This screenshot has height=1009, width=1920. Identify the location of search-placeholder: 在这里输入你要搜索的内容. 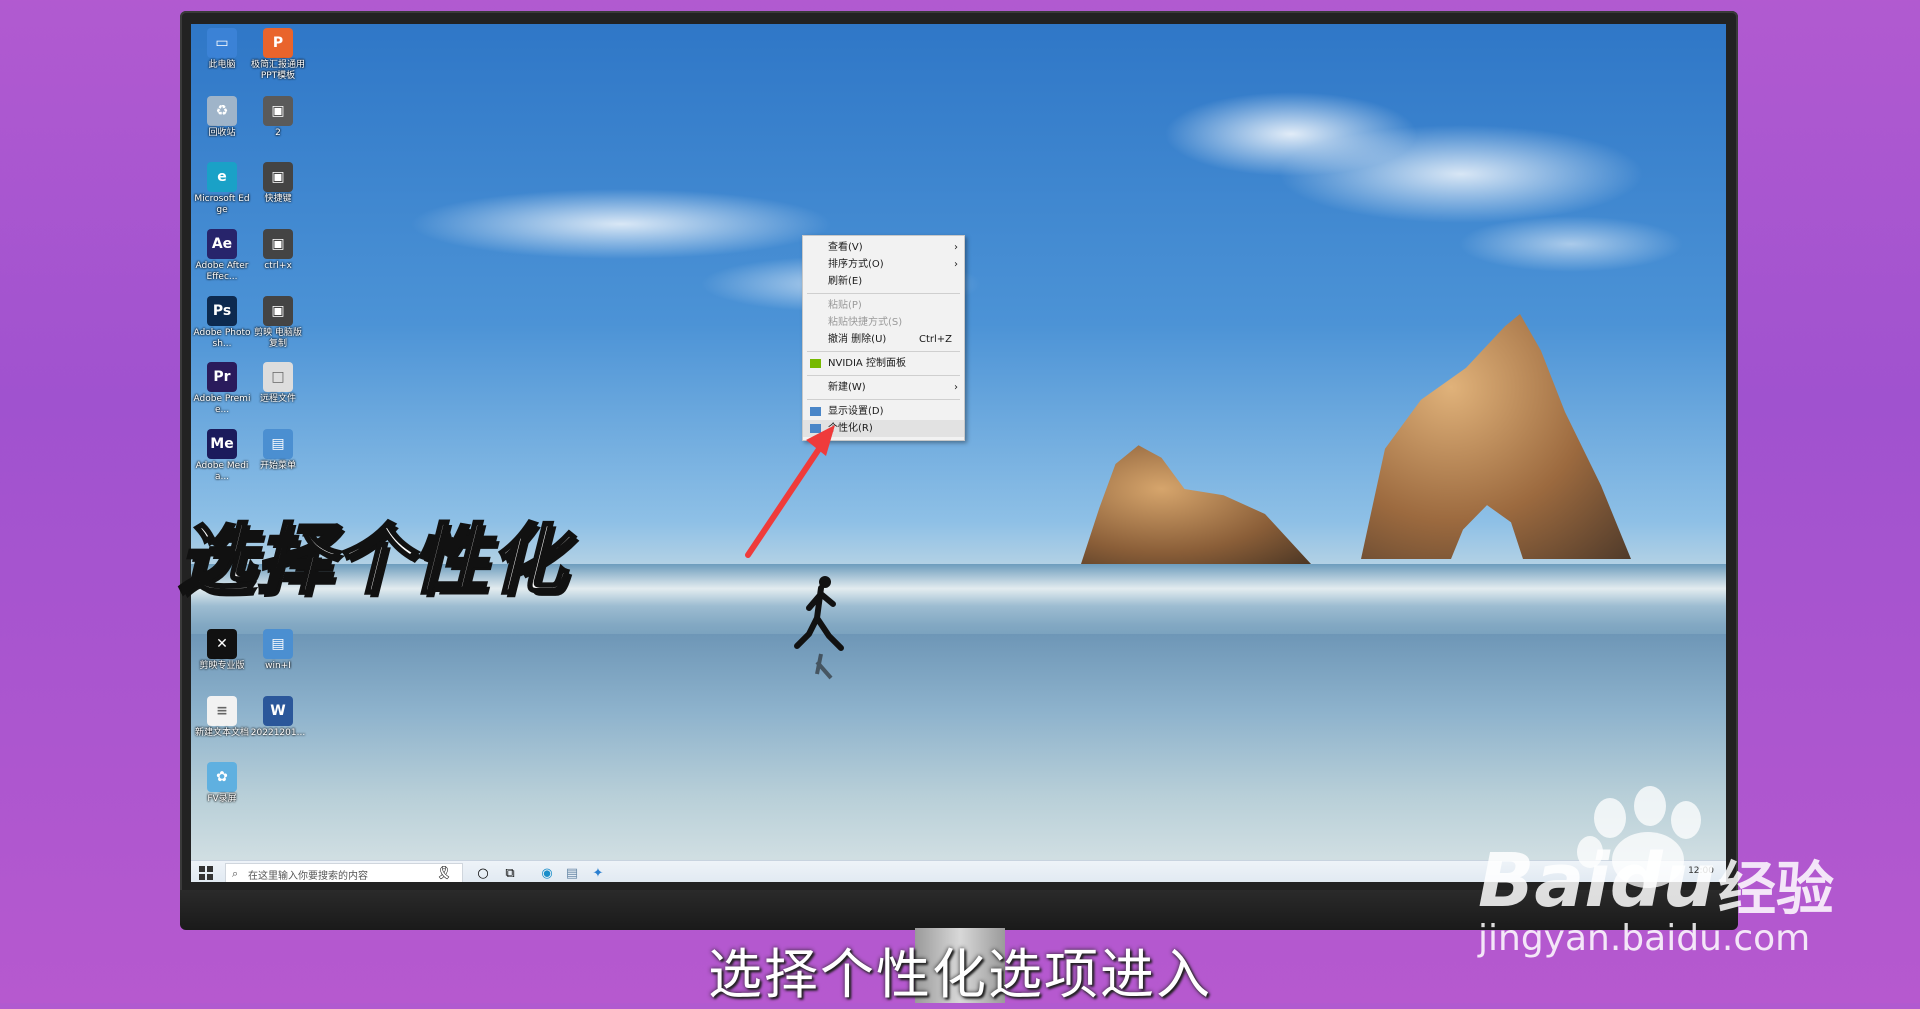
(308, 876).